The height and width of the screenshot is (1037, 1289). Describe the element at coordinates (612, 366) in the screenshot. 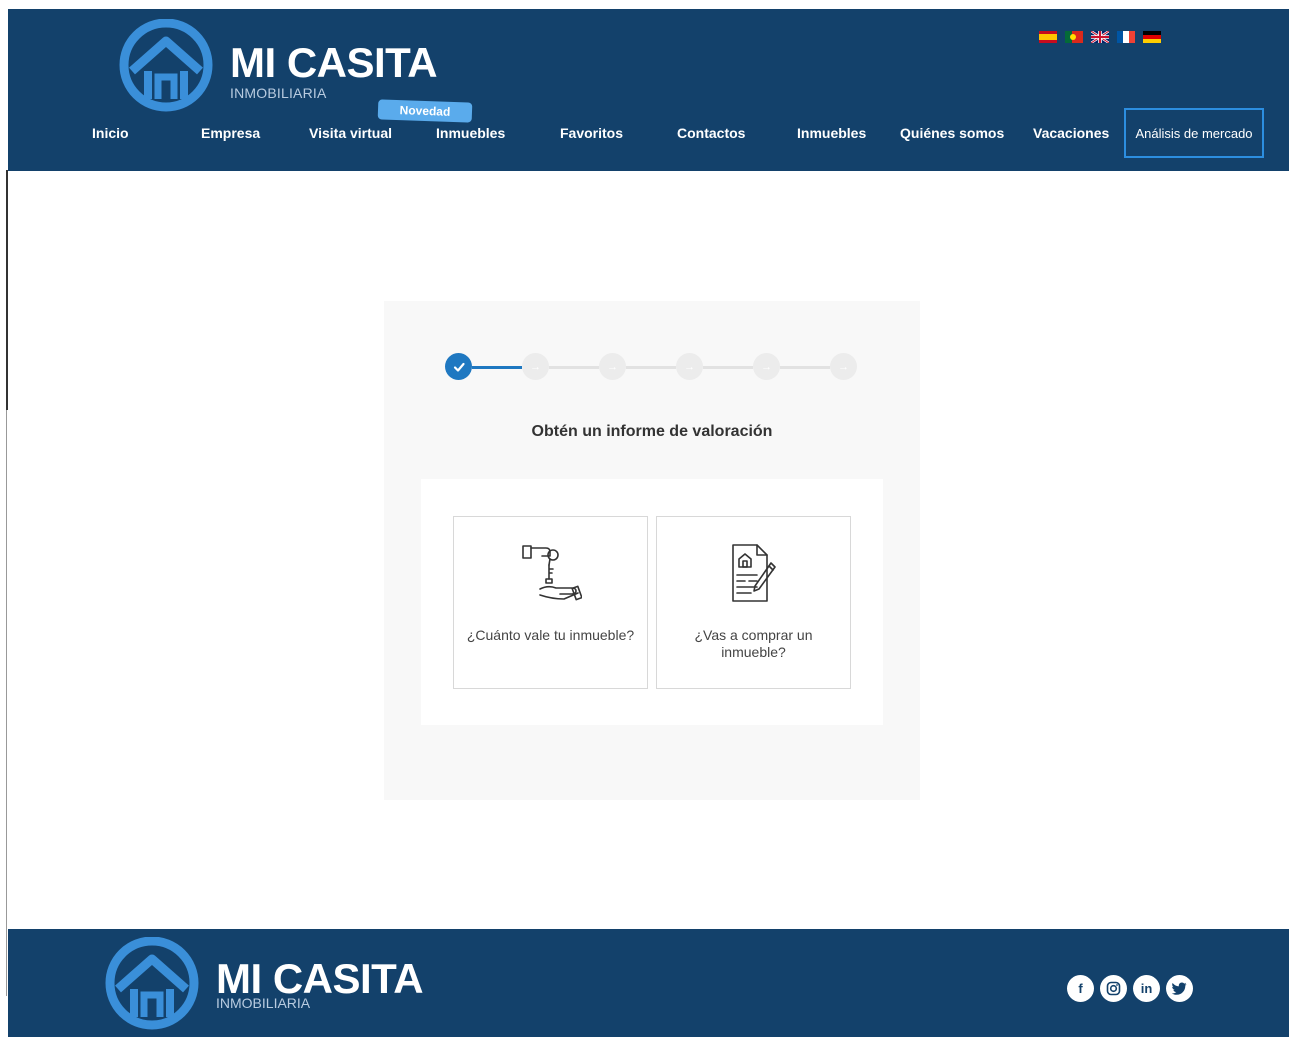

I see `step-3-arrow-icon: →` at that location.